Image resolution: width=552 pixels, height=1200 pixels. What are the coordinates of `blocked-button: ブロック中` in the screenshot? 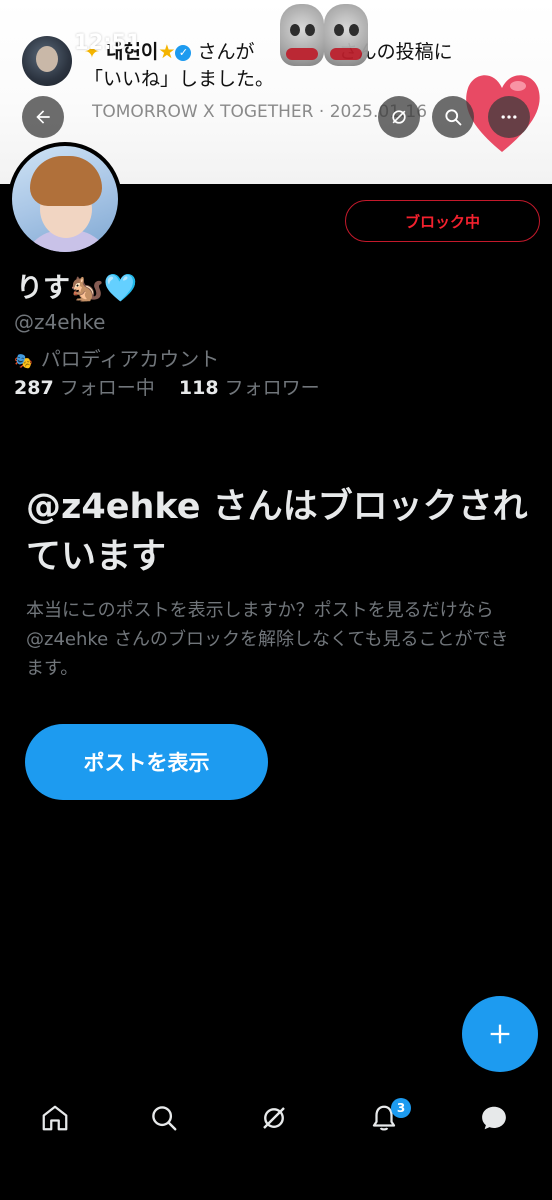 It's located at (442, 221).